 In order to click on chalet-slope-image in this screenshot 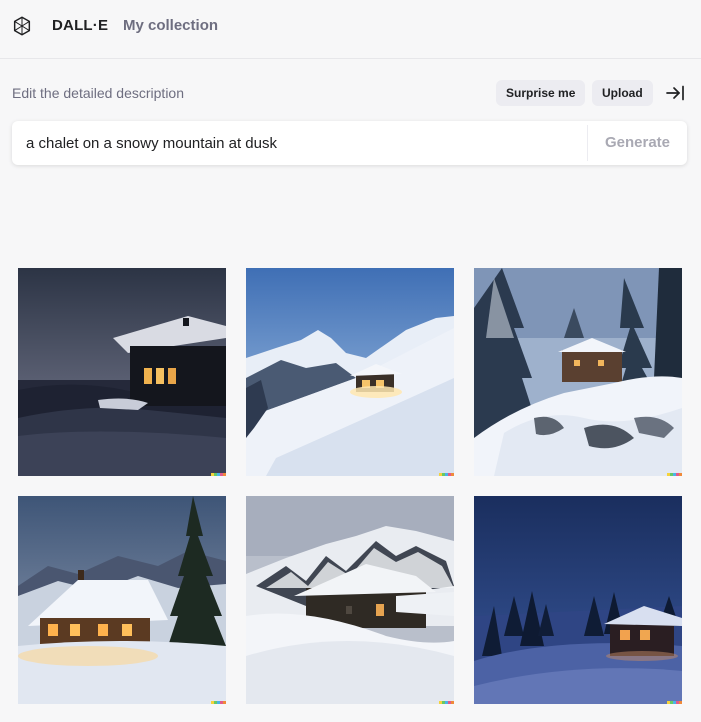, I will do `click(350, 372)`.